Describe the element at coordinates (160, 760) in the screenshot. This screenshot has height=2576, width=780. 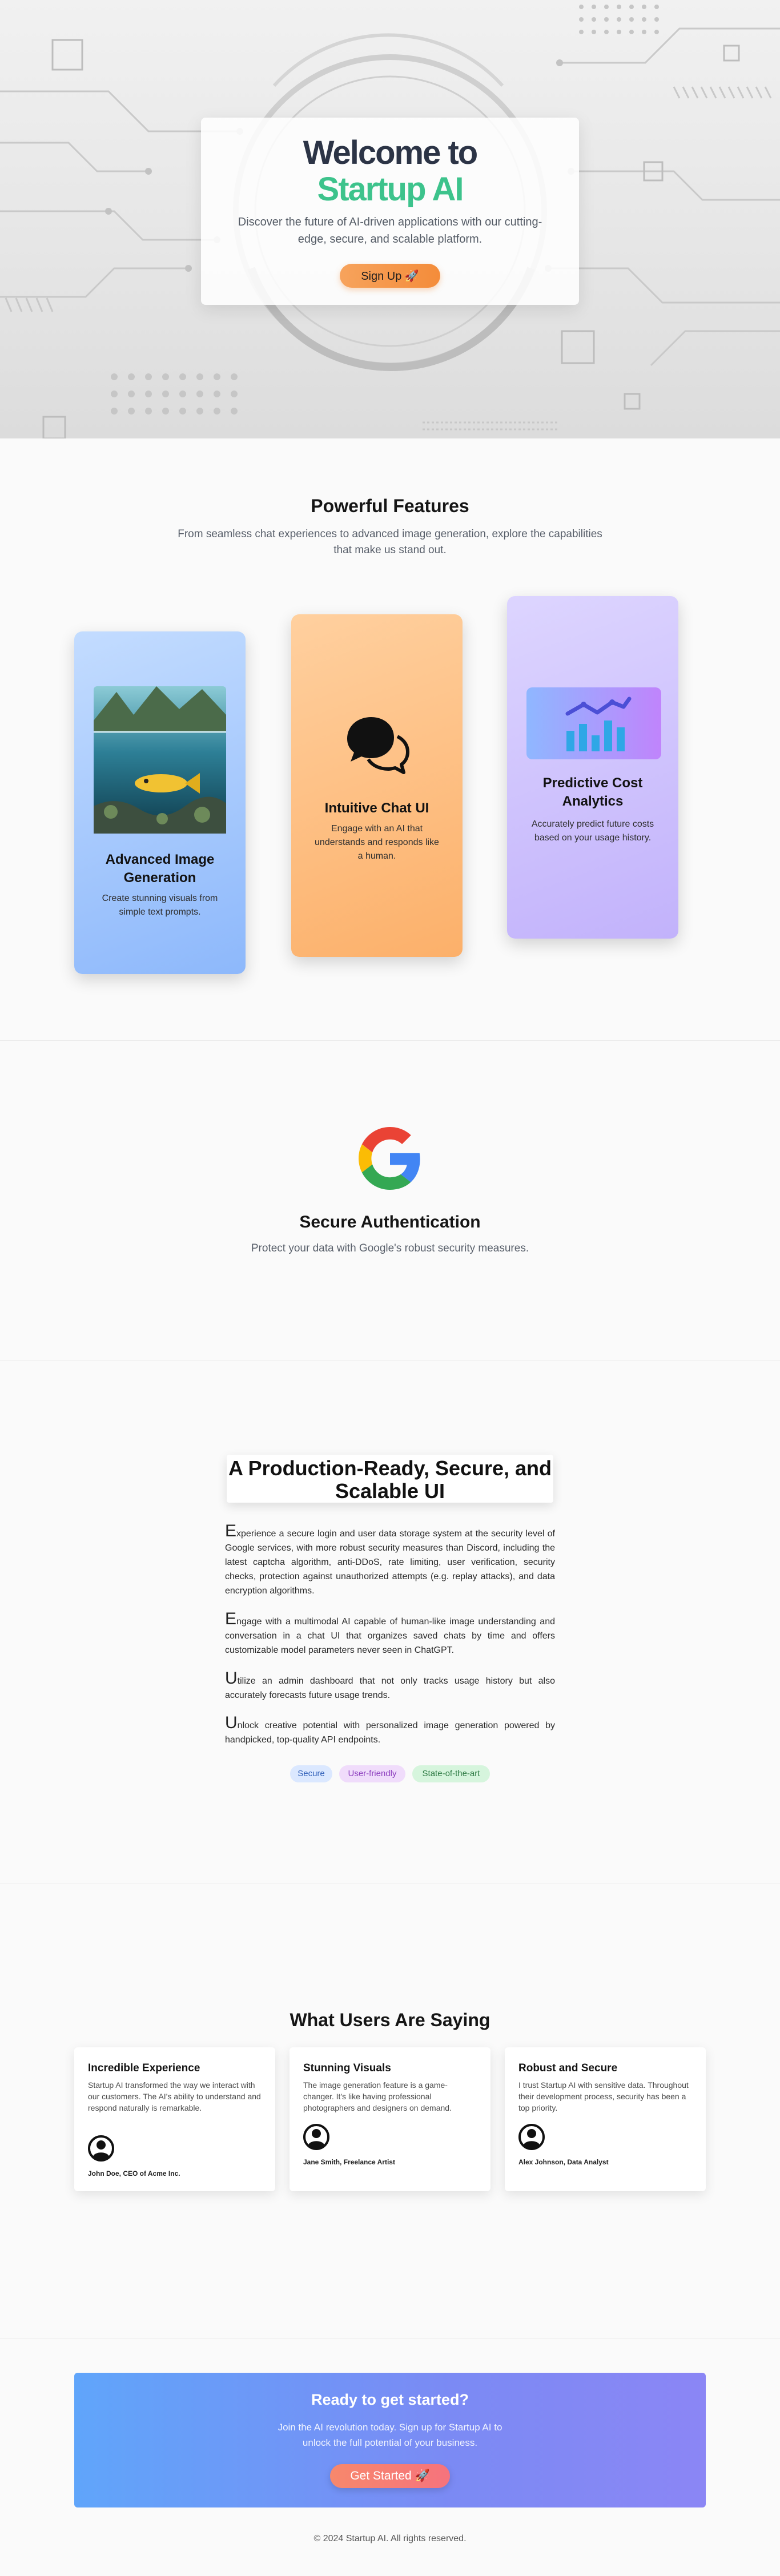
I see `image-icon` at that location.